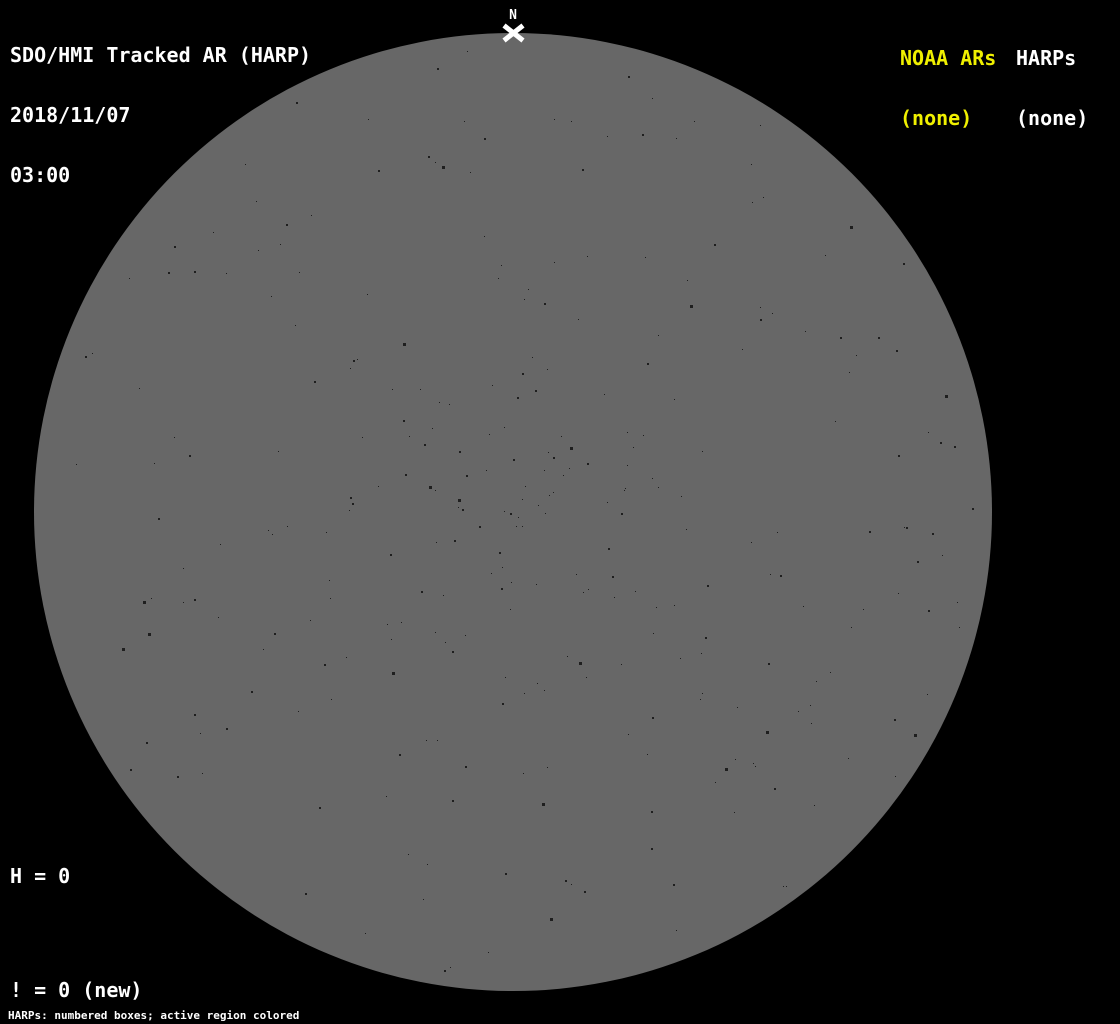  I want to click on plot-date: 2018/11/07, so click(70, 115).